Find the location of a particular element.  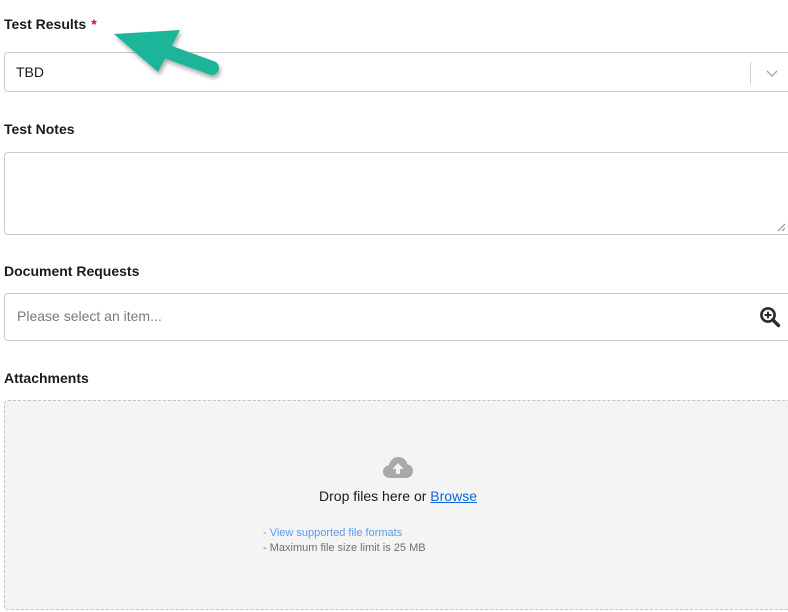

test-results-label: Test Results * is located at coordinates (50, 24).